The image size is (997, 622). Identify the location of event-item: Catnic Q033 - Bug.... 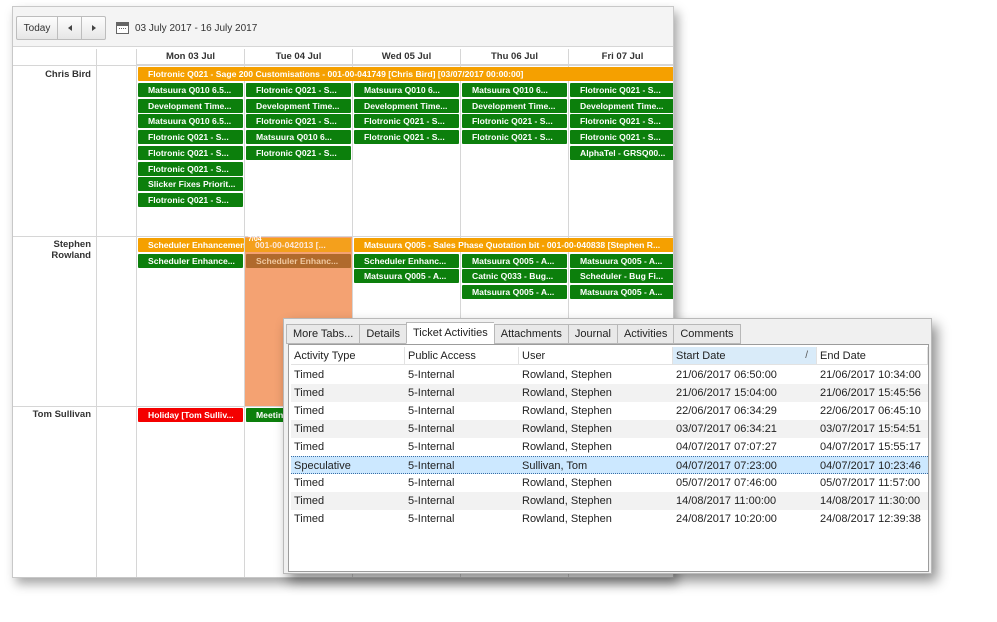
(514, 276).